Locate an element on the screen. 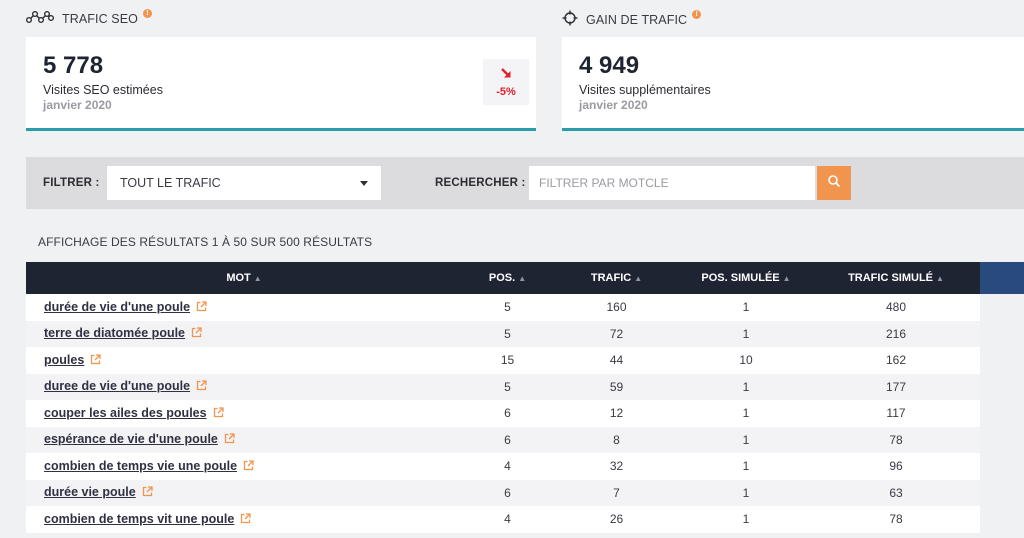 The width and height of the screenshot is (1024, 538). table-row: durée de vie d'une poule 5 160 1 480 is located at coordinates (503, 307).